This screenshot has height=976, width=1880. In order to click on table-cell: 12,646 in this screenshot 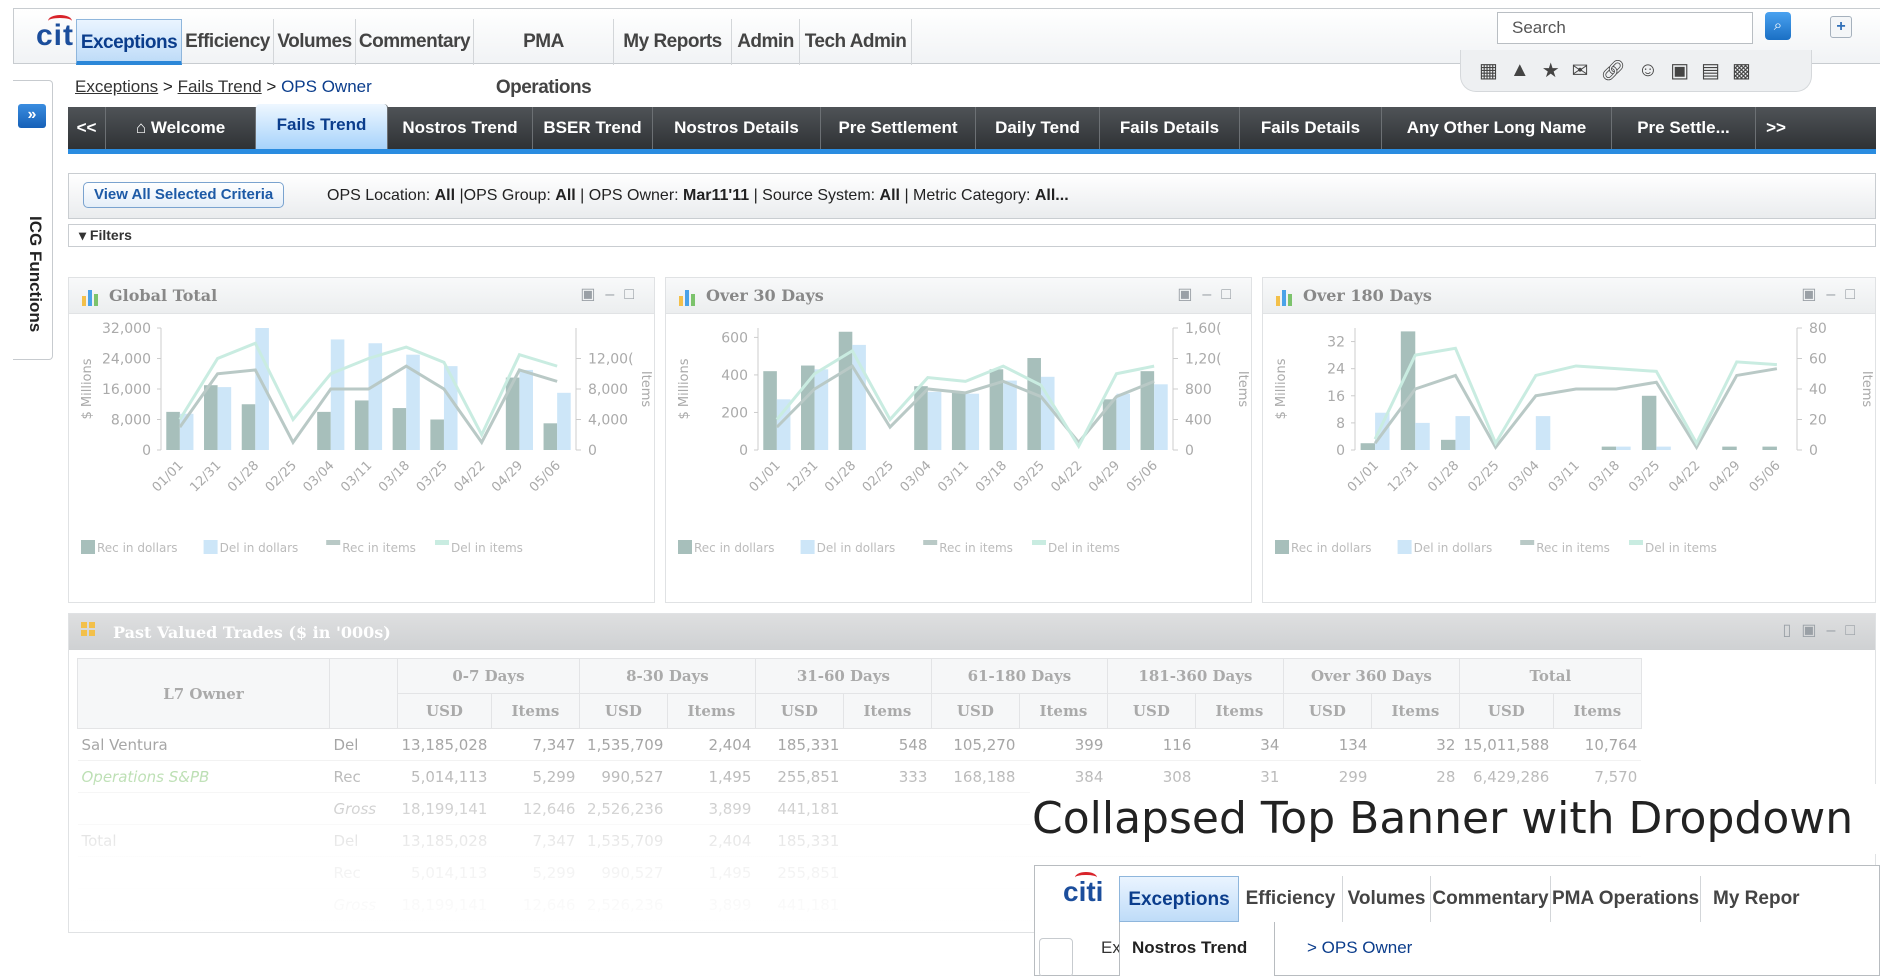, I will do `click(535, 904)`.